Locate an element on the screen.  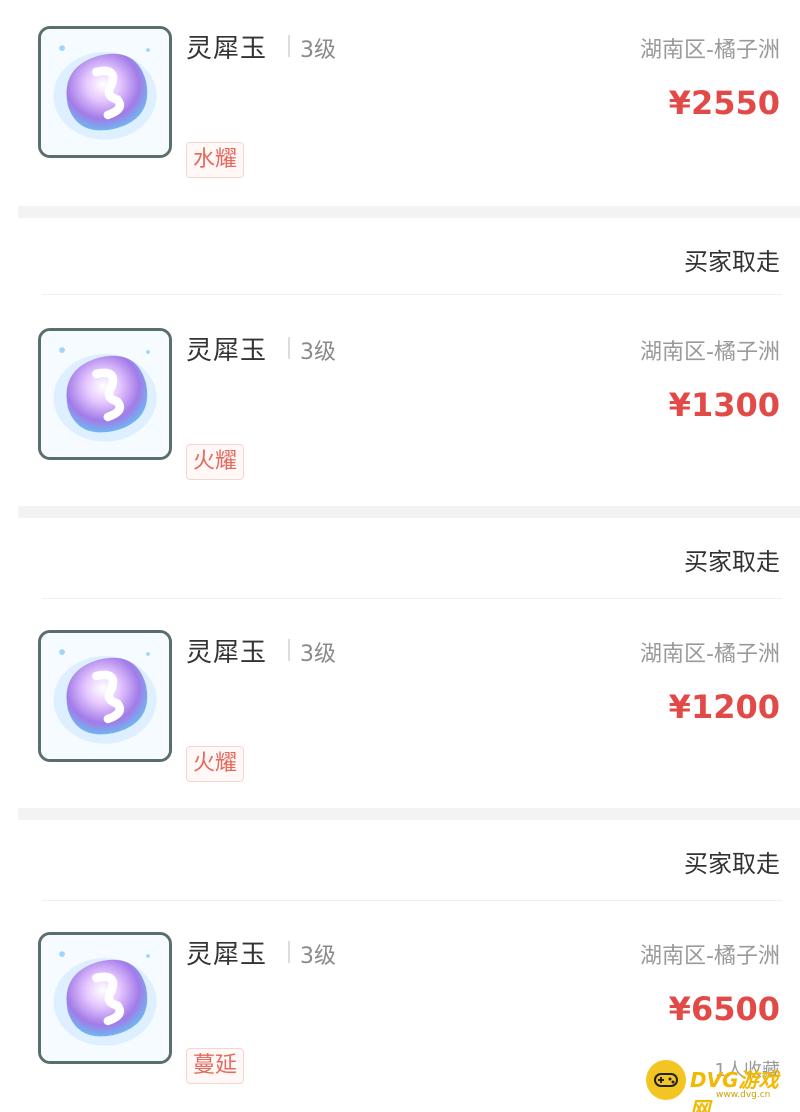
gamepad-icon is located at coordinates (666, 1080).